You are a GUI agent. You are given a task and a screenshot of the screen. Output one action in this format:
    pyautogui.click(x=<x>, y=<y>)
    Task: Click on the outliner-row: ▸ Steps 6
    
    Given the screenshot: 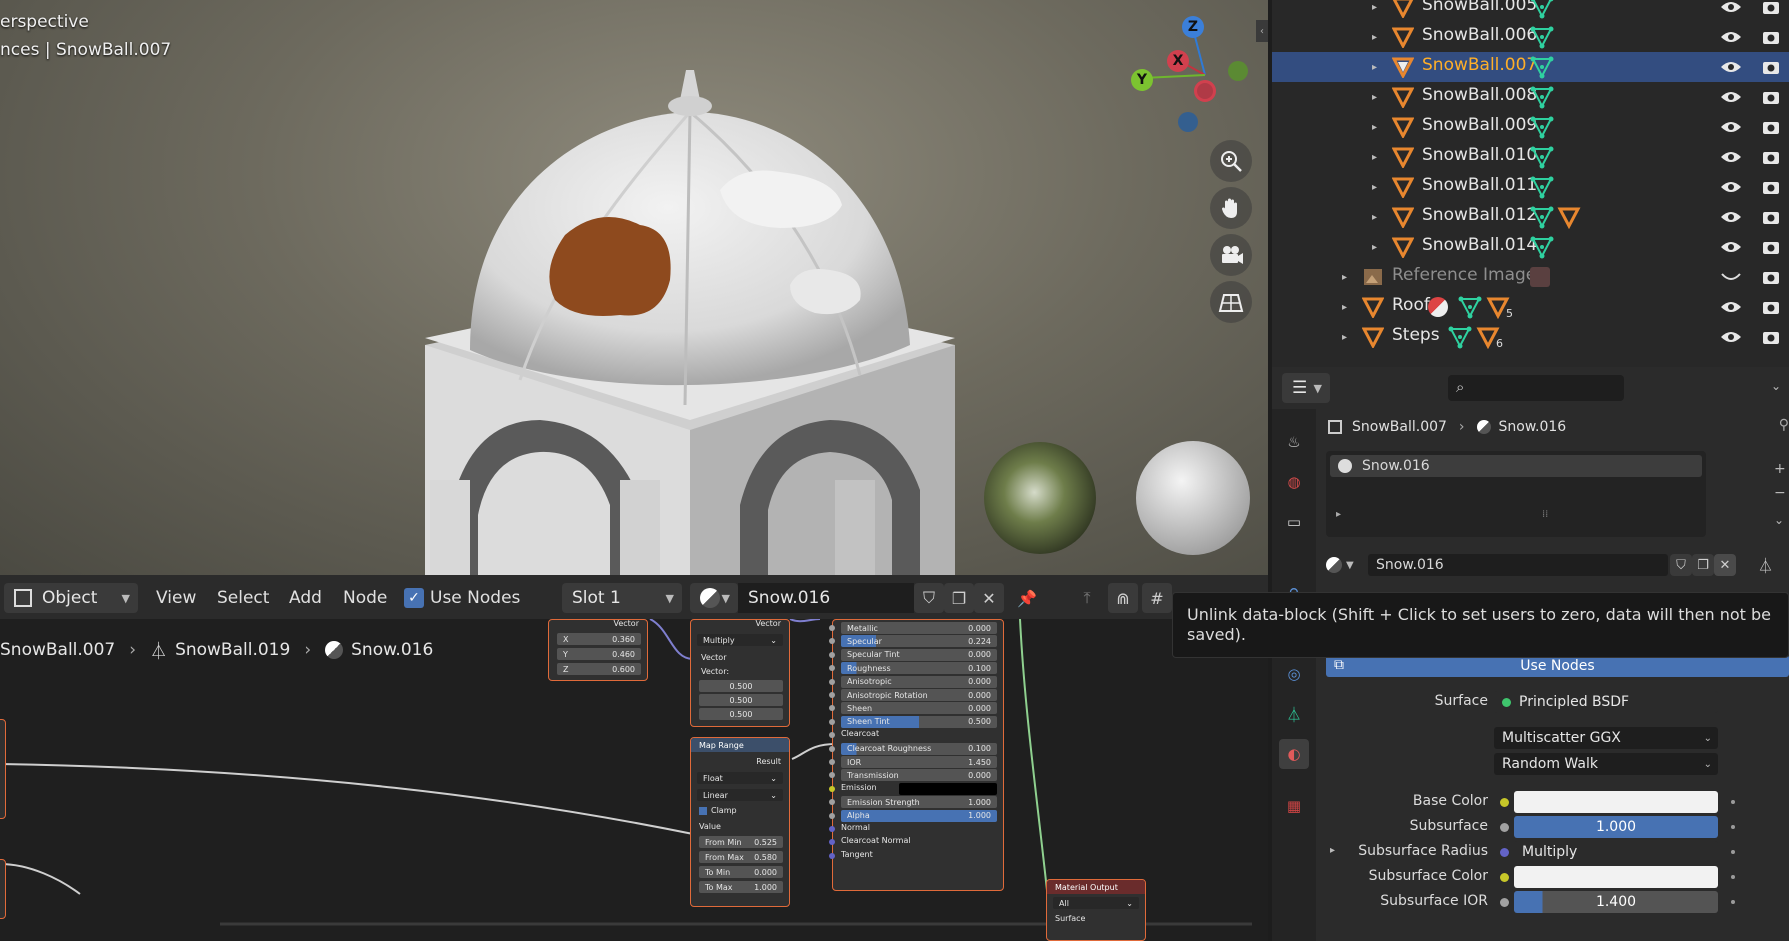 What is the action you would take?
    pyautogui.click(x=1530, y=337)
    